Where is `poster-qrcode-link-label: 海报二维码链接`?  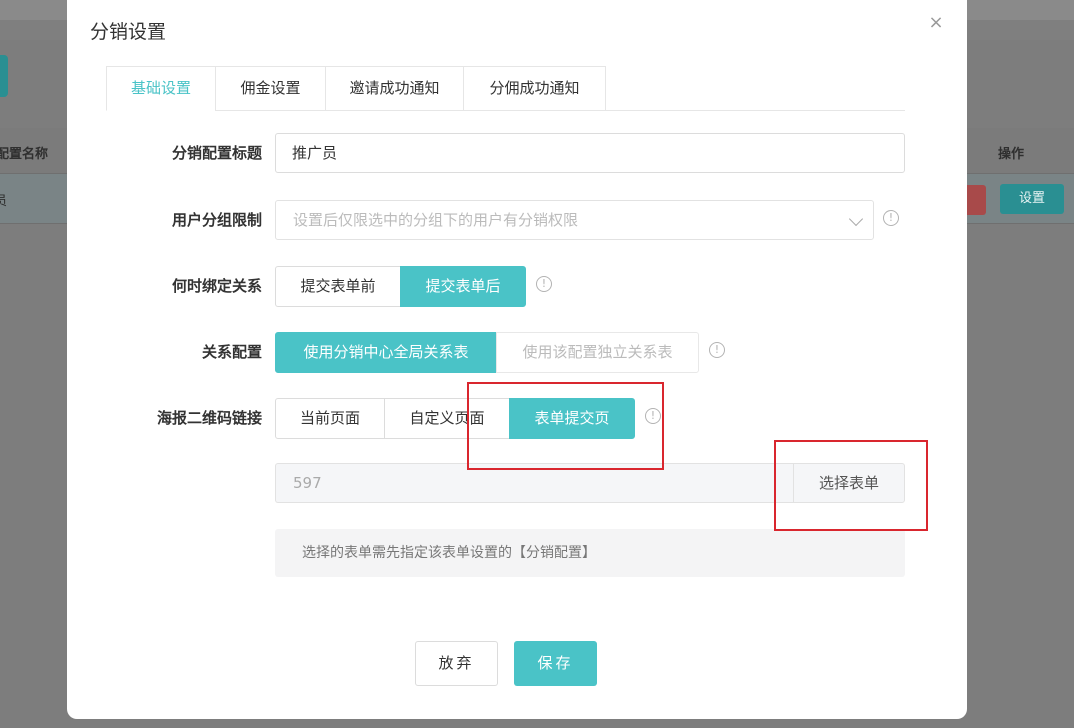 poster-qrcode-link-label: 海报二维码链接 is located at coordinates (209, 418).